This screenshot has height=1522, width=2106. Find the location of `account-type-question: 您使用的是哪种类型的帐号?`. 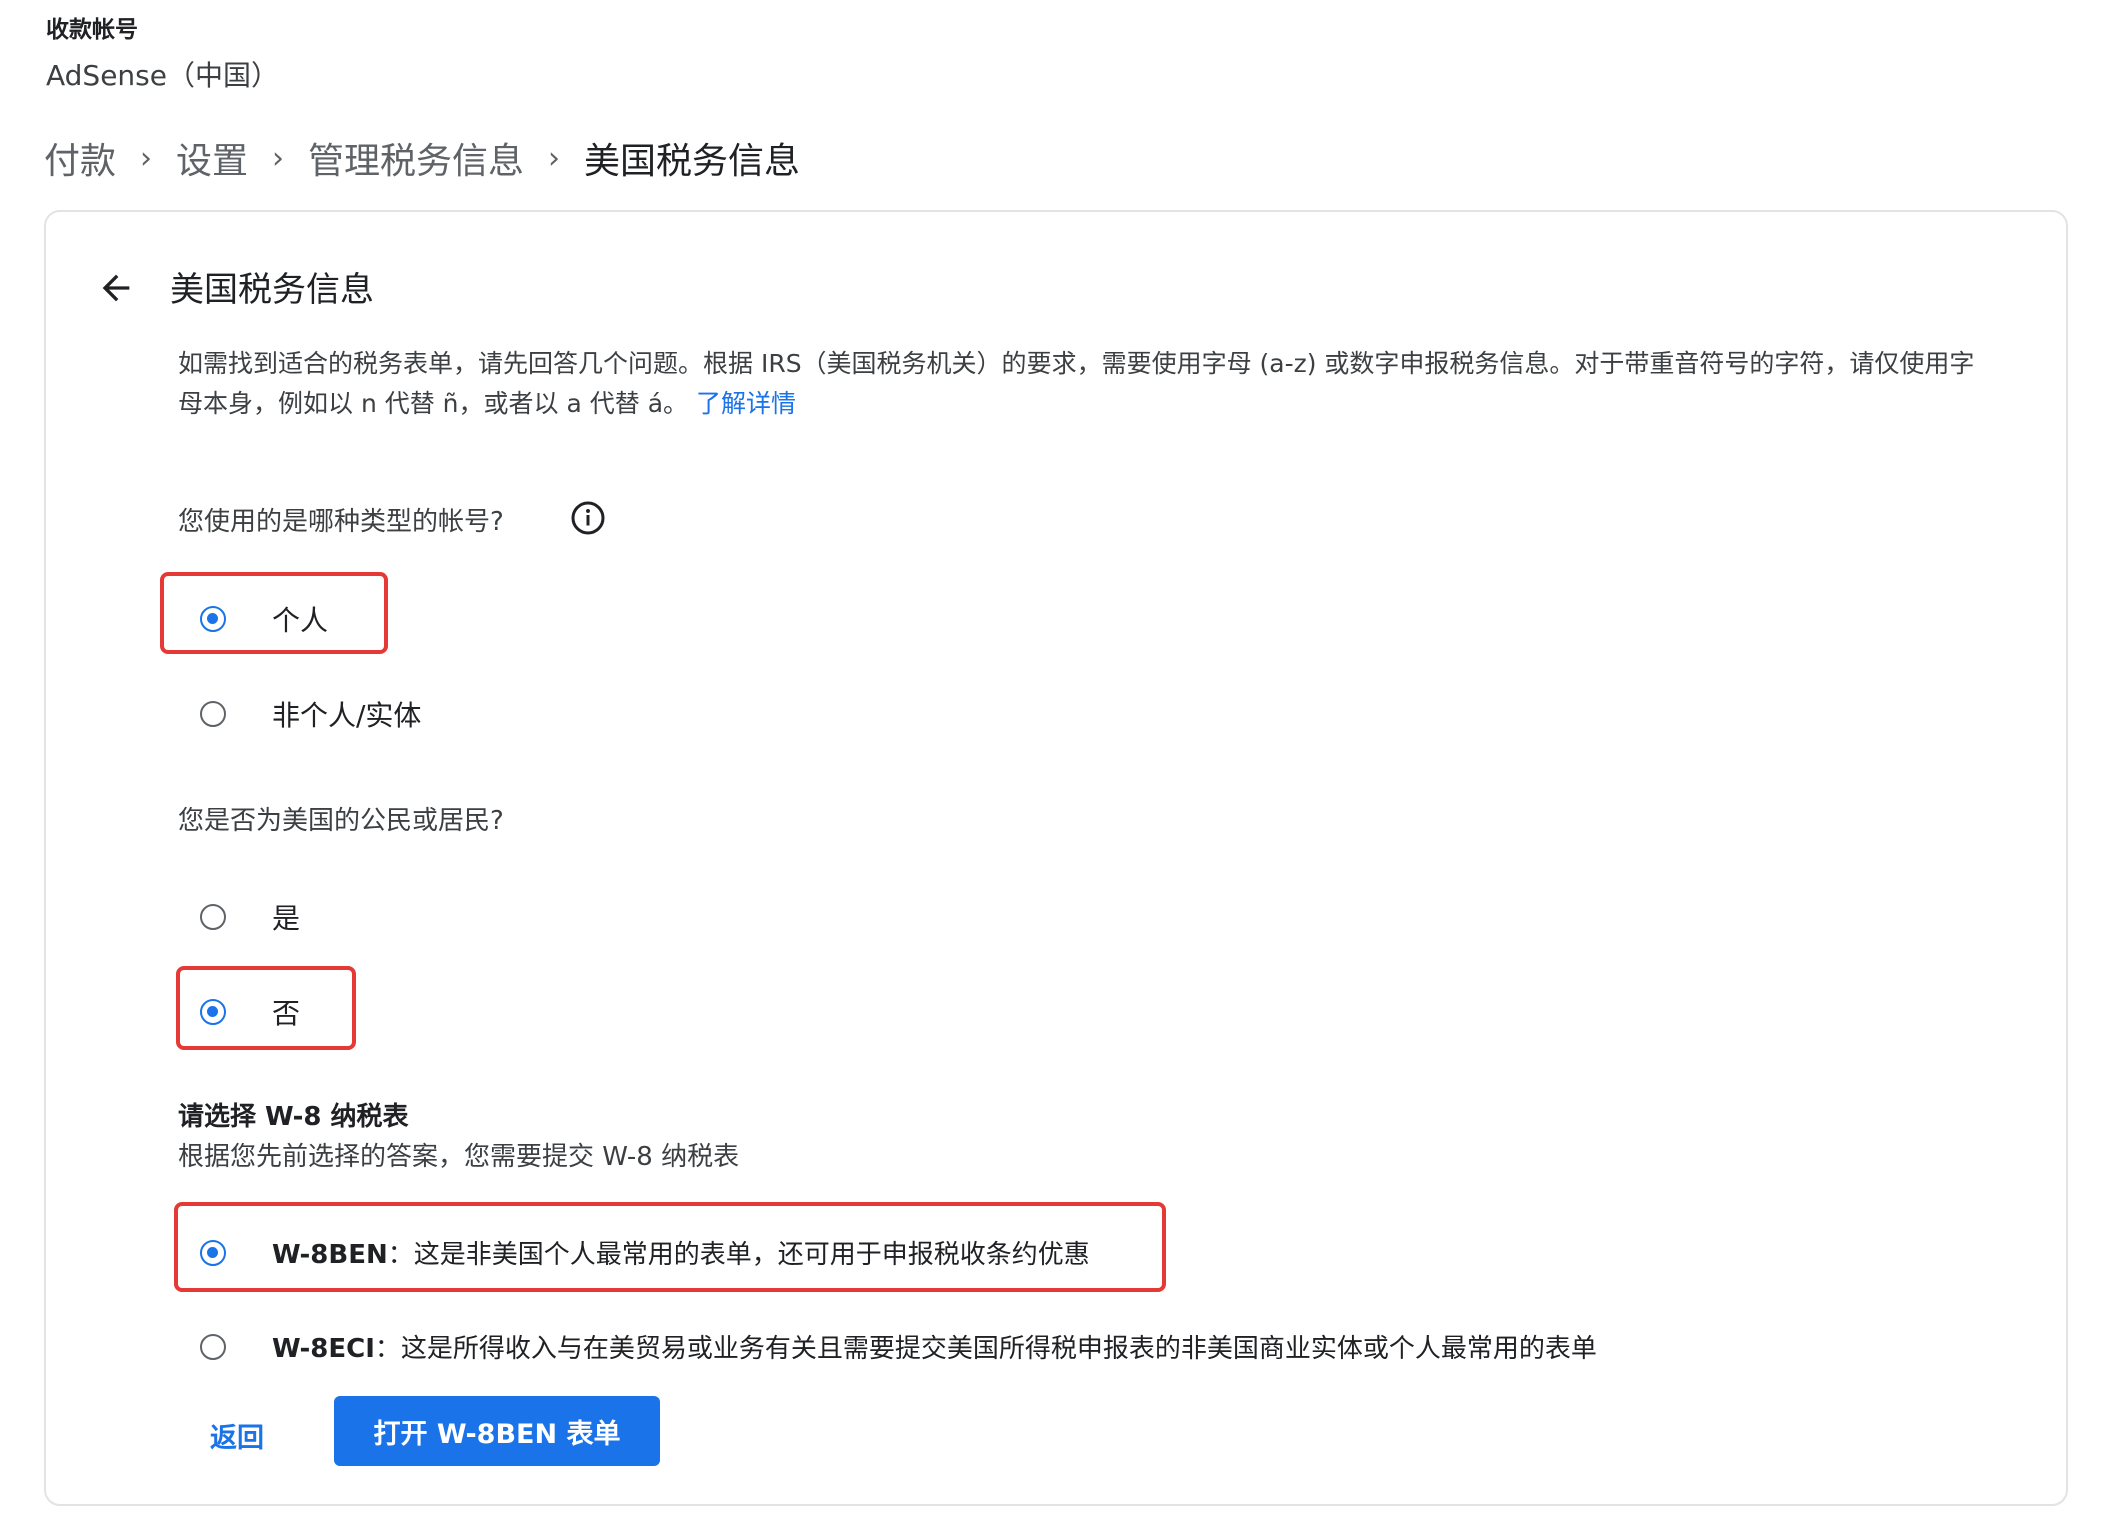

account-type-question: 您使用的是哪种类型的帐号? is located at coordinates (341, 522).